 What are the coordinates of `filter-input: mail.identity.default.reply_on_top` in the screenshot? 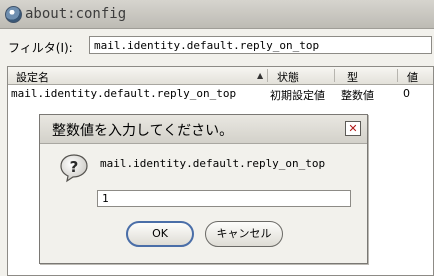 It's located at (260, 45).